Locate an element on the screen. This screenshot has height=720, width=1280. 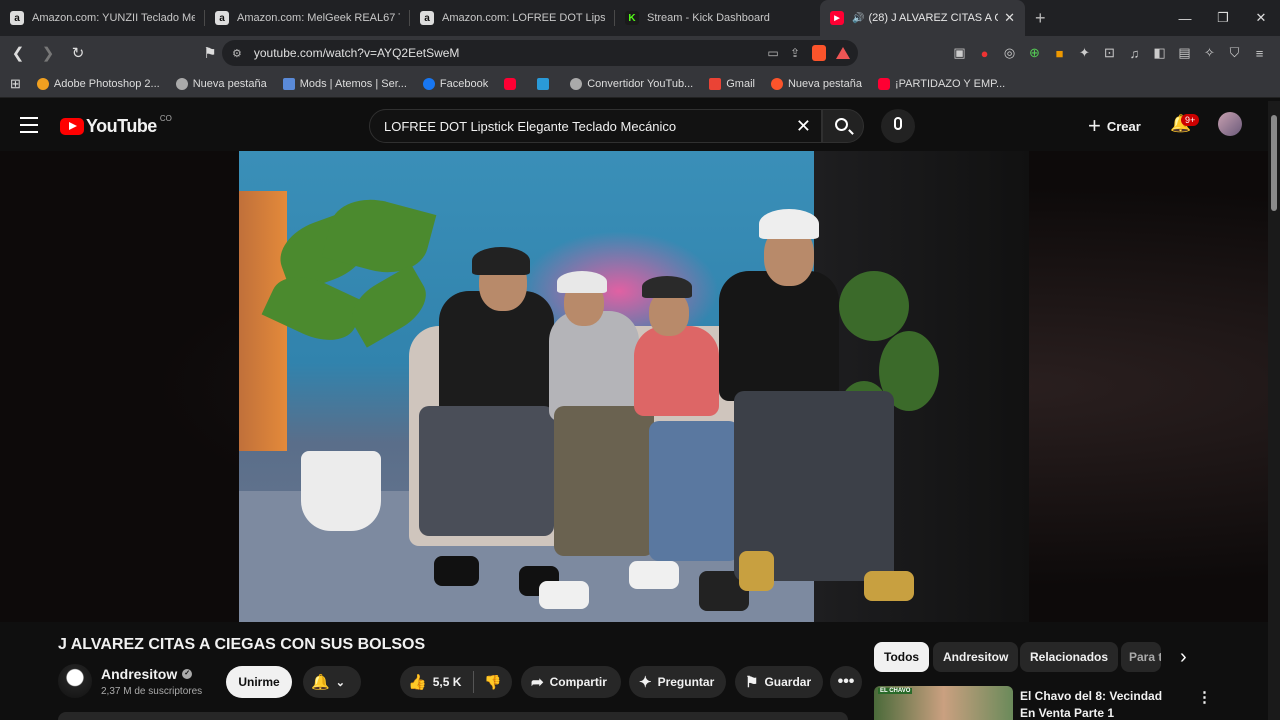
reload-button: ↻ is located at coordinates (78, 53).